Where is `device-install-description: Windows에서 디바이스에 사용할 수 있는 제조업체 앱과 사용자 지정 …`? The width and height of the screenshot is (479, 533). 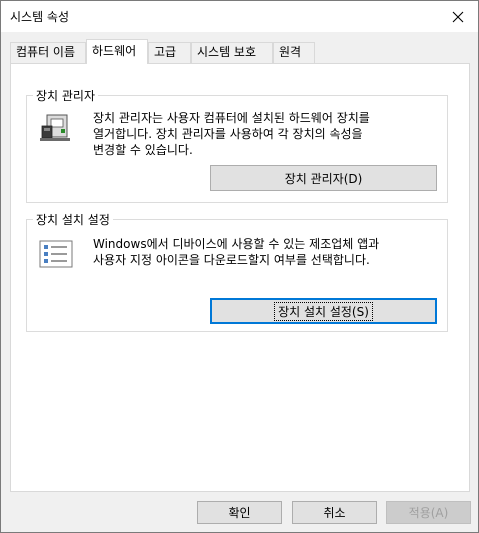
device-install-description: Windows에서 디바이스에 사용할 수 있는 제조업체 앱과 사용자 지정 … is located at coordinates (263, 252).